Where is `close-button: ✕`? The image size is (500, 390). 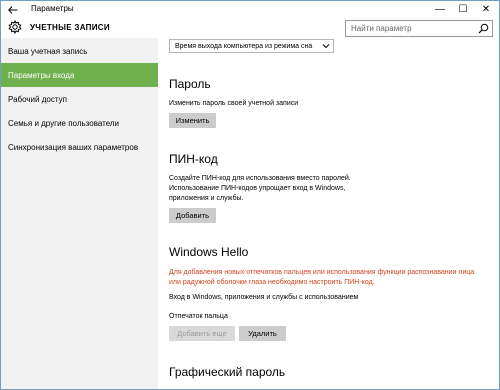 close-button: ✕ is located at coordinates (486, 9).